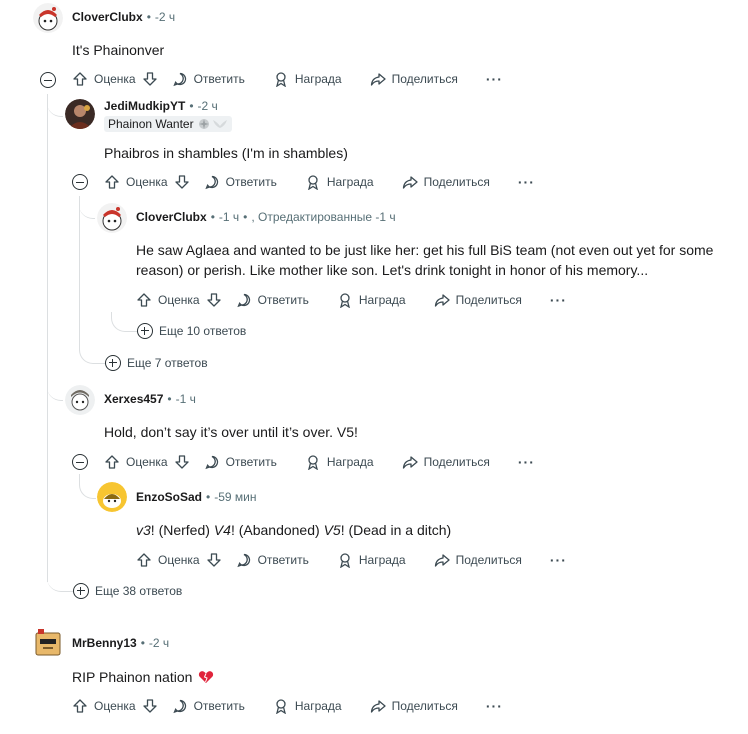  I want to click on username: JediMudkipYT, so click(144, 106).